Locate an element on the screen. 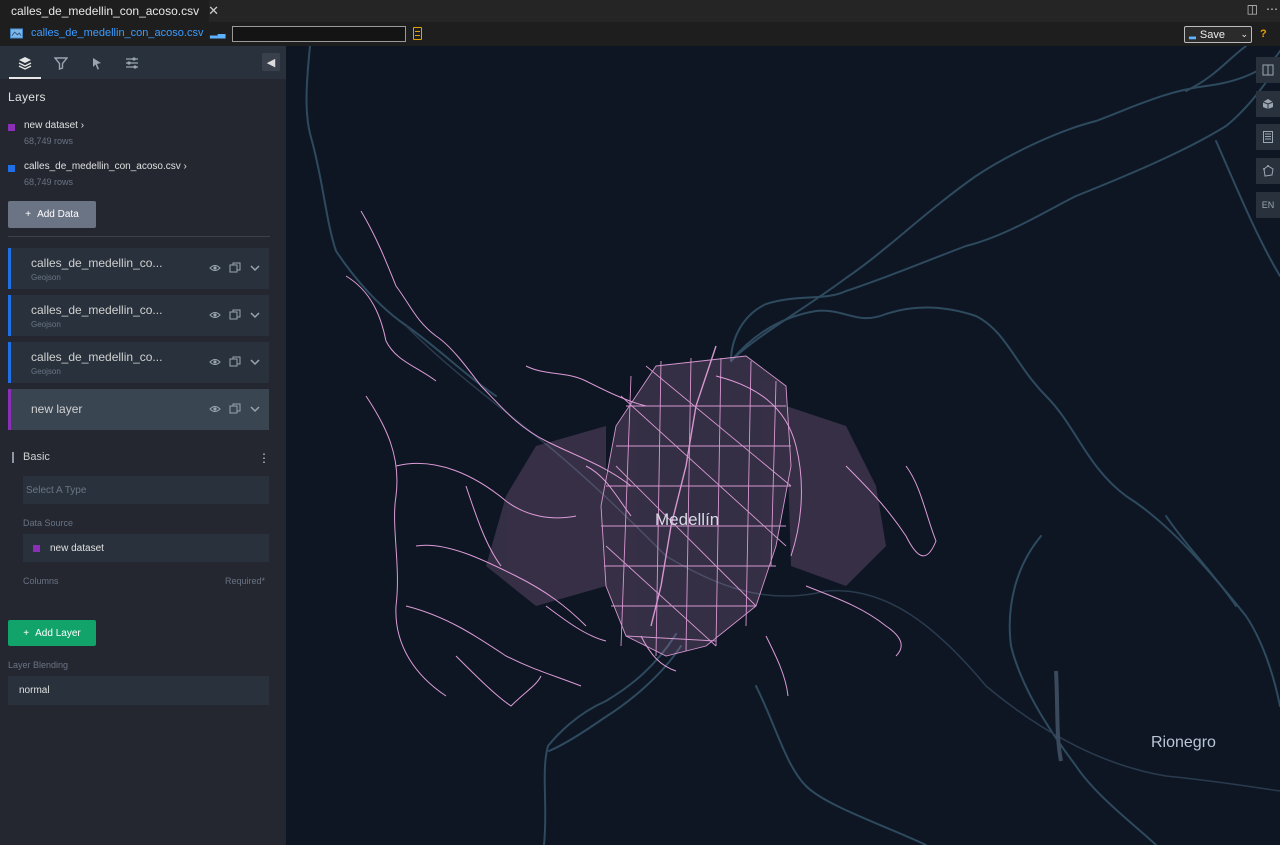  layer-type-placeholder: Select A Type is located at coordinates (56, 490).